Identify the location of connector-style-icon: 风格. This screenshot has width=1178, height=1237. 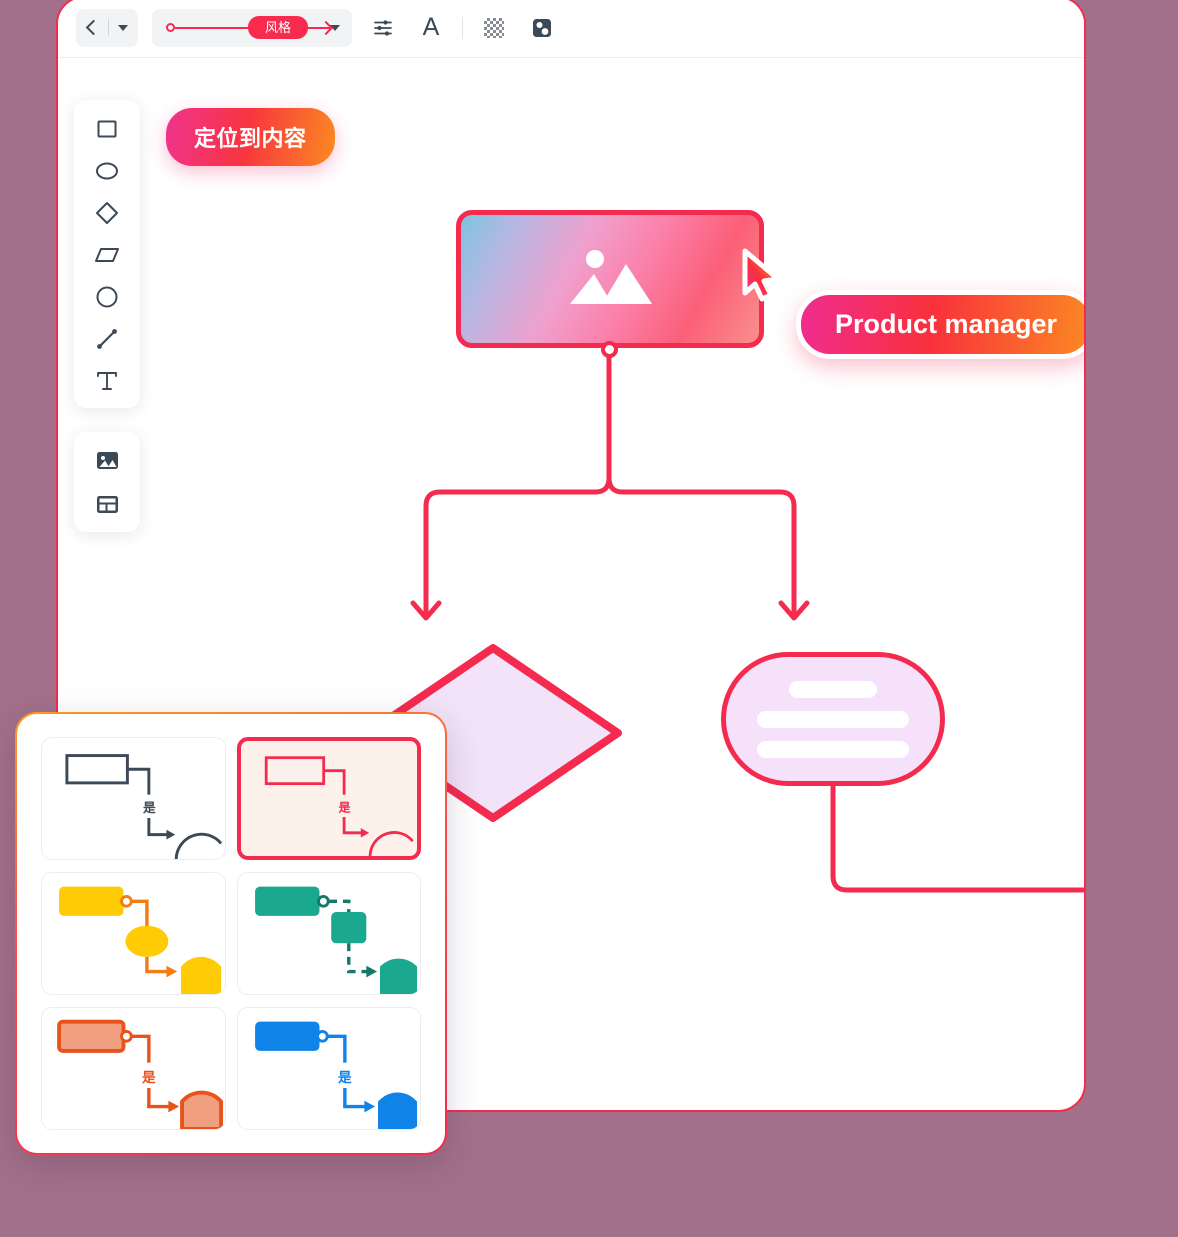
(248, 27).